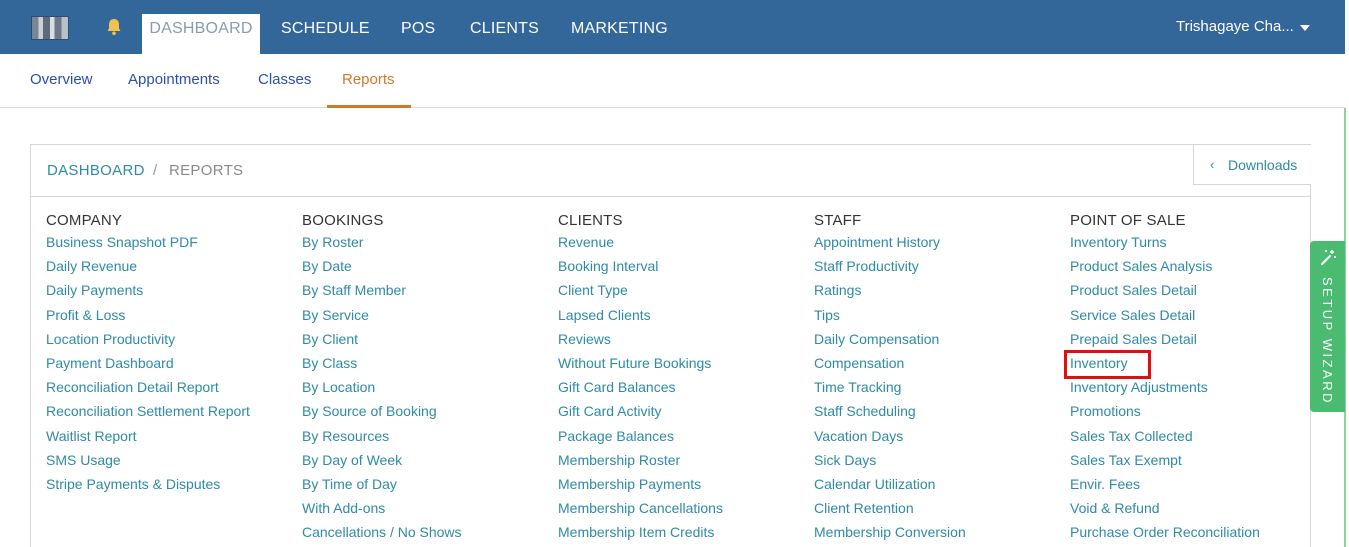 This screenshot has width=1349, height=547. What do you see at coordinates (640, 343) in the screenshot?
I see `report-link: Reviews` at bounding box center [640, 343].